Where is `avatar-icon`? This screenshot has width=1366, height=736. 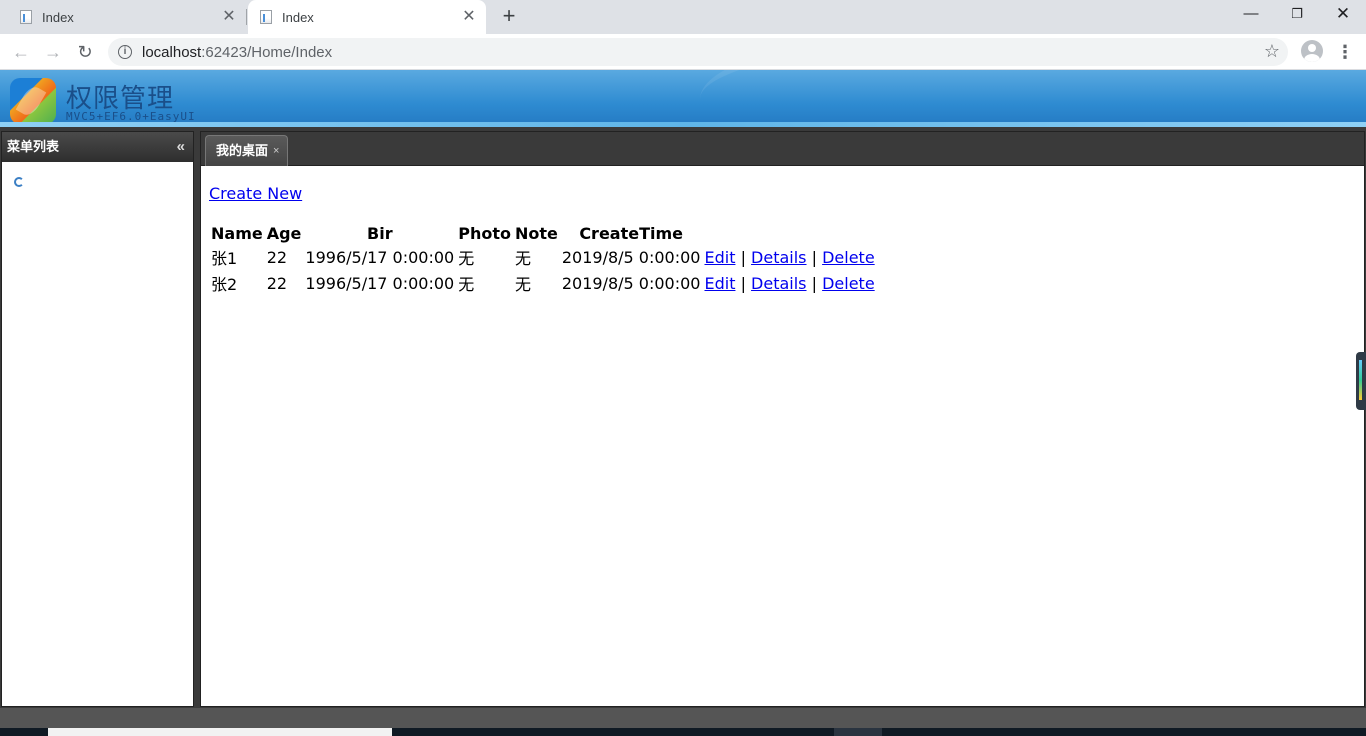
avatar-icon is located at coordinates (1312, 51).